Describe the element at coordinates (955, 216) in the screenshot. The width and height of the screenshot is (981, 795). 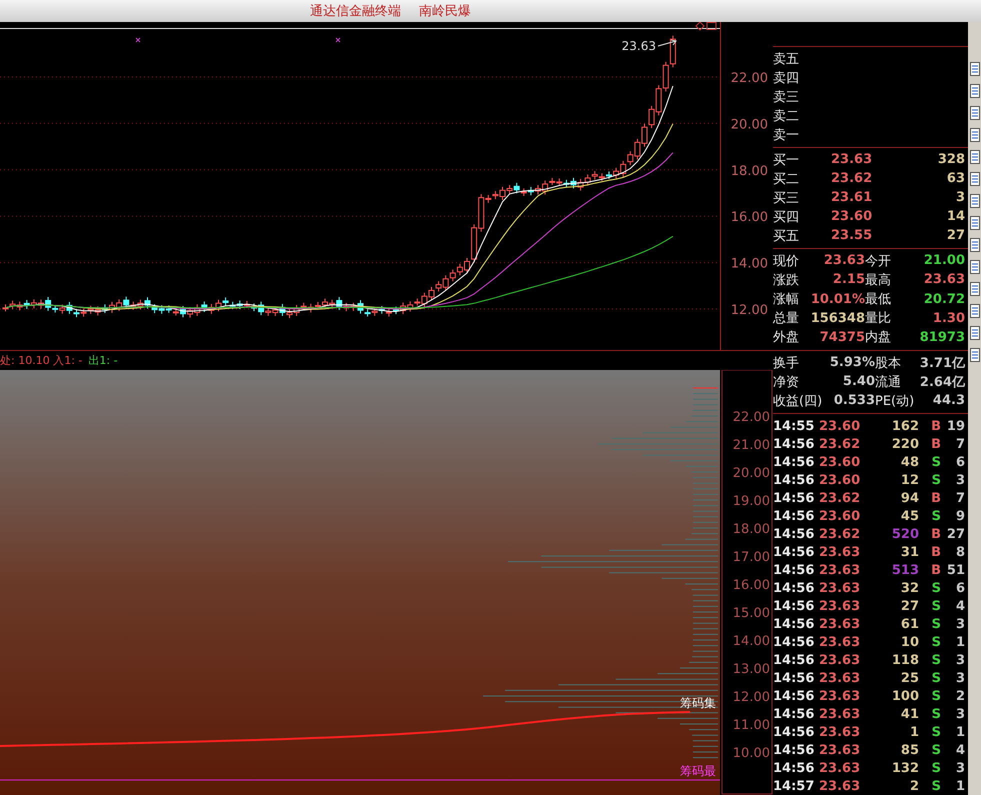
I see `bid-volume: 14` at that location.